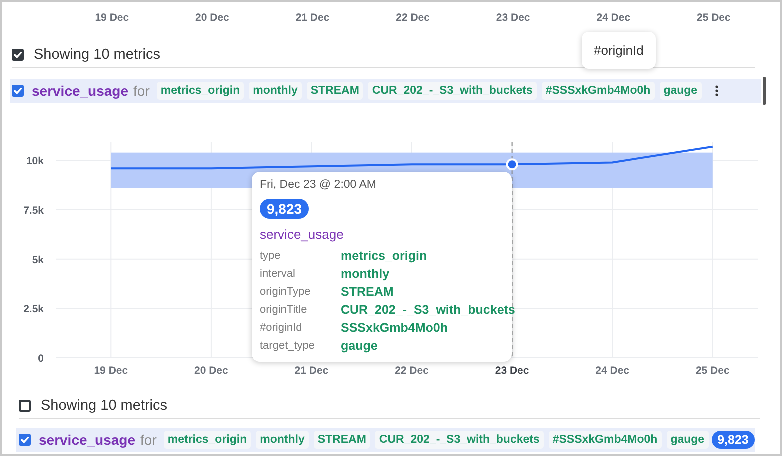  I want to click on field-label: #originId, so click(282, 328).